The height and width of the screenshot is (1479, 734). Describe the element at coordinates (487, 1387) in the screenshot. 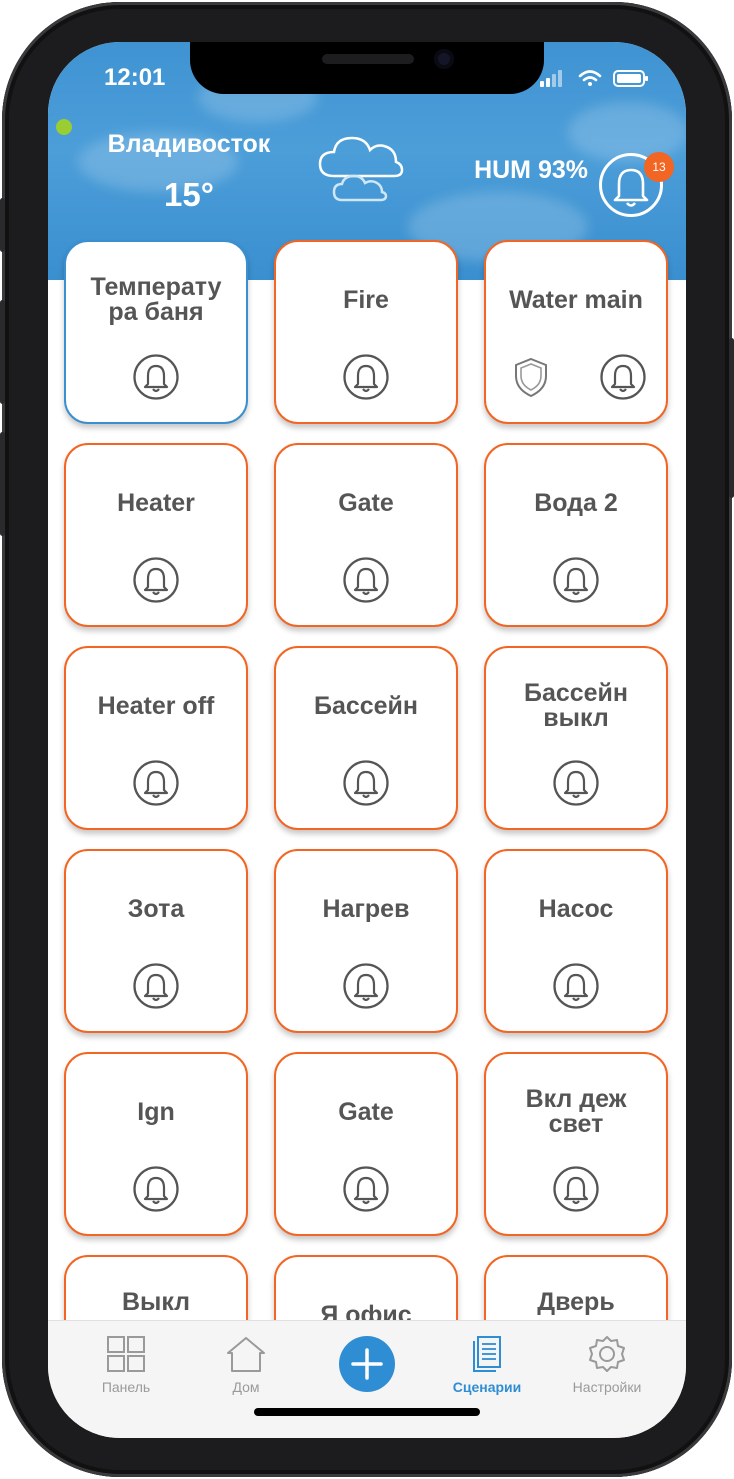

I see `tab-label: Сценарии` at that location.